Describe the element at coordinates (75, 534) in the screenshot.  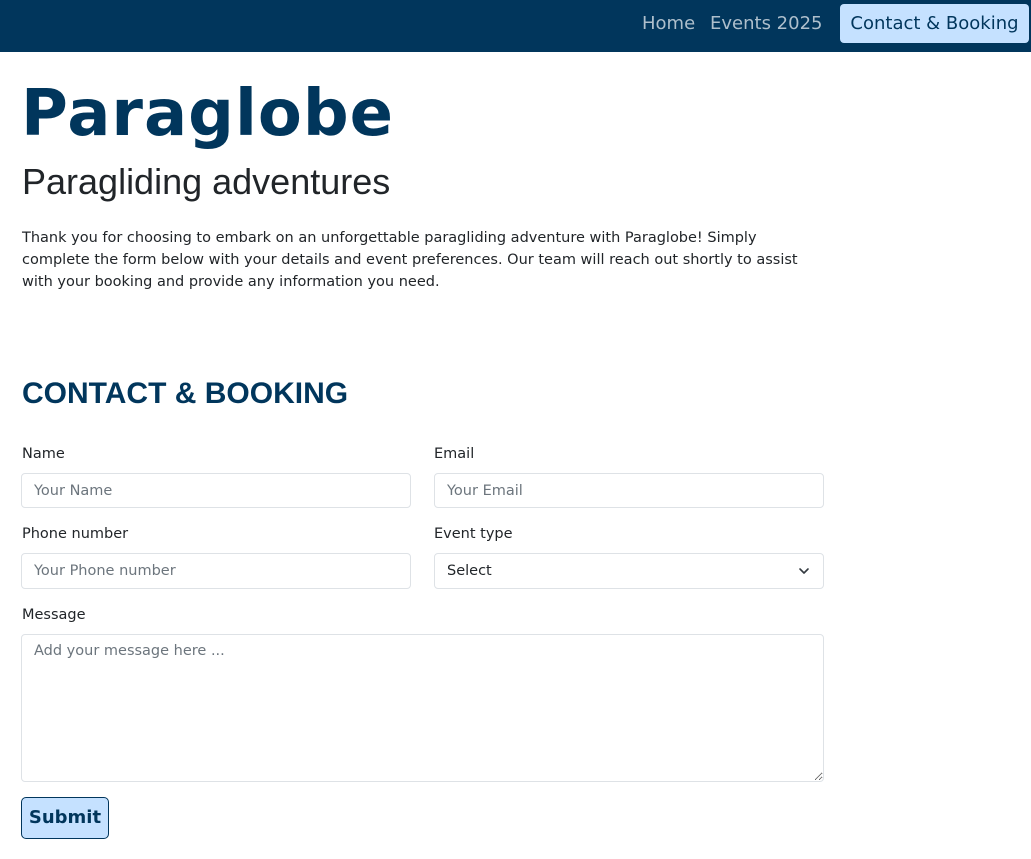
I see `phone-label: Phone number` at that location.